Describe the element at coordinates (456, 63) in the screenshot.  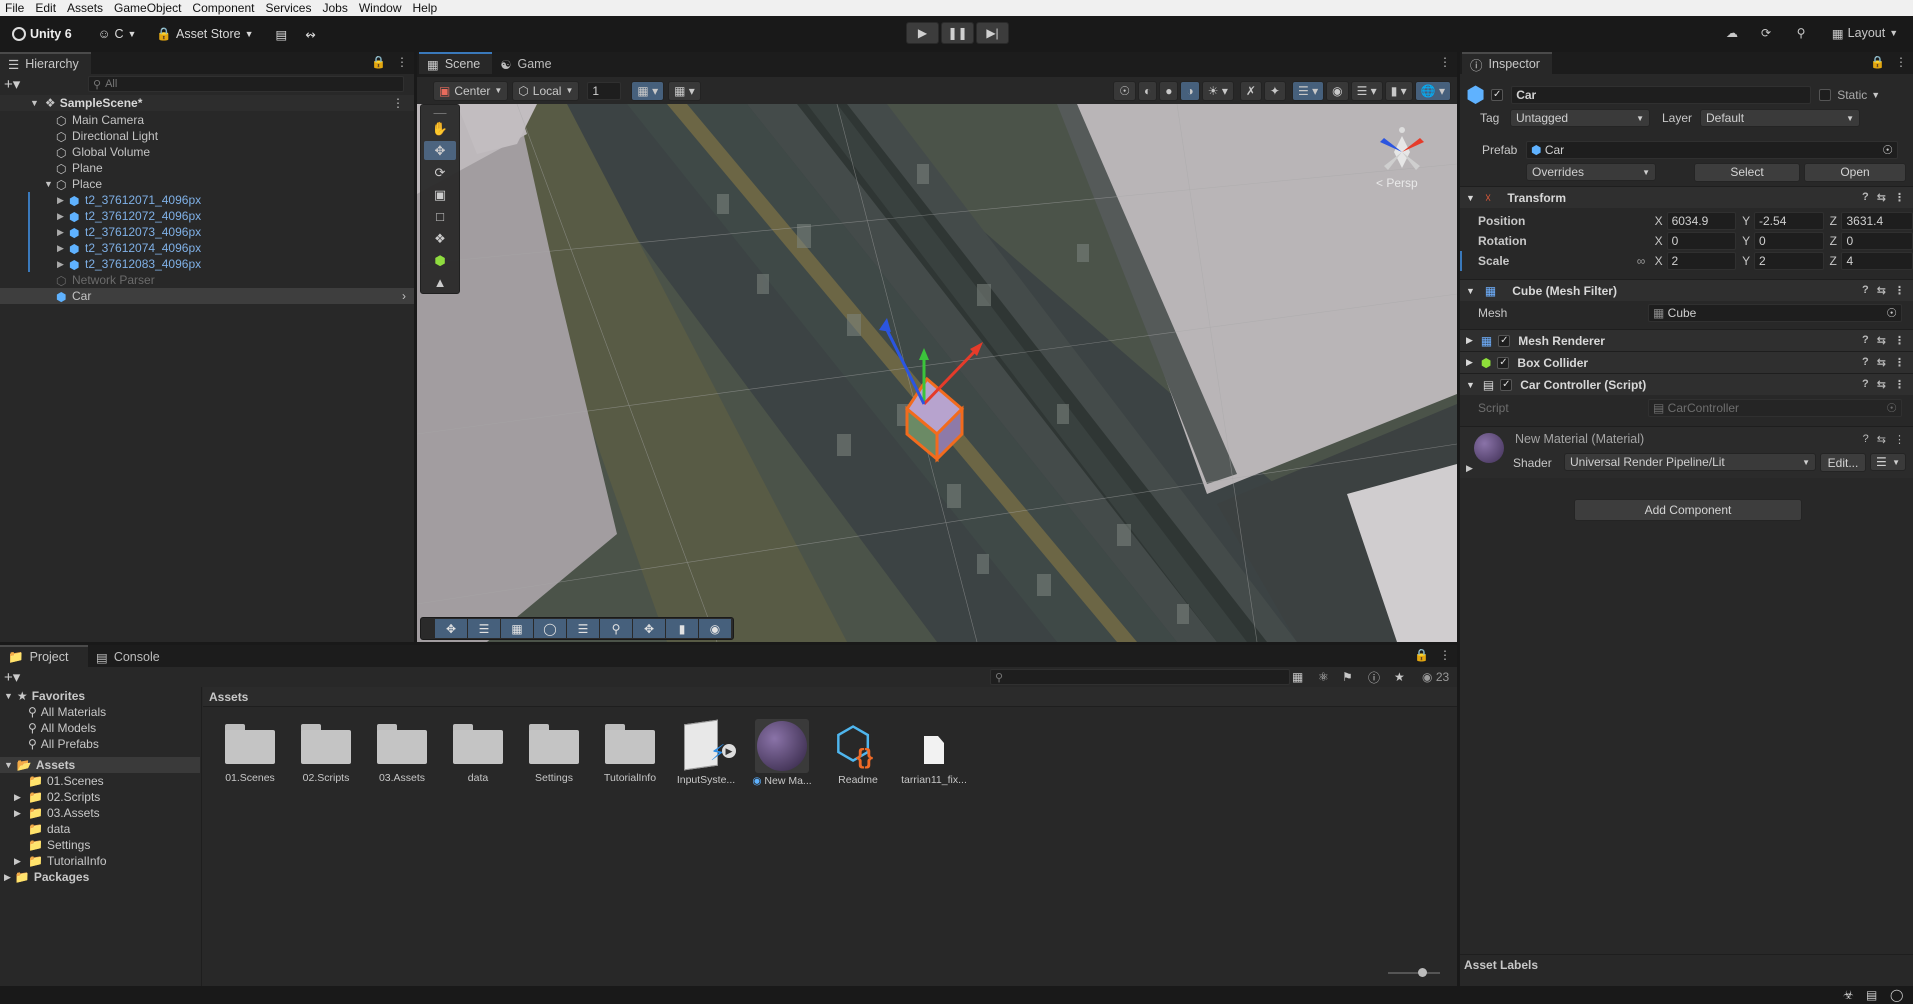
I see `tab-scene: ▦ Scene` at that location.